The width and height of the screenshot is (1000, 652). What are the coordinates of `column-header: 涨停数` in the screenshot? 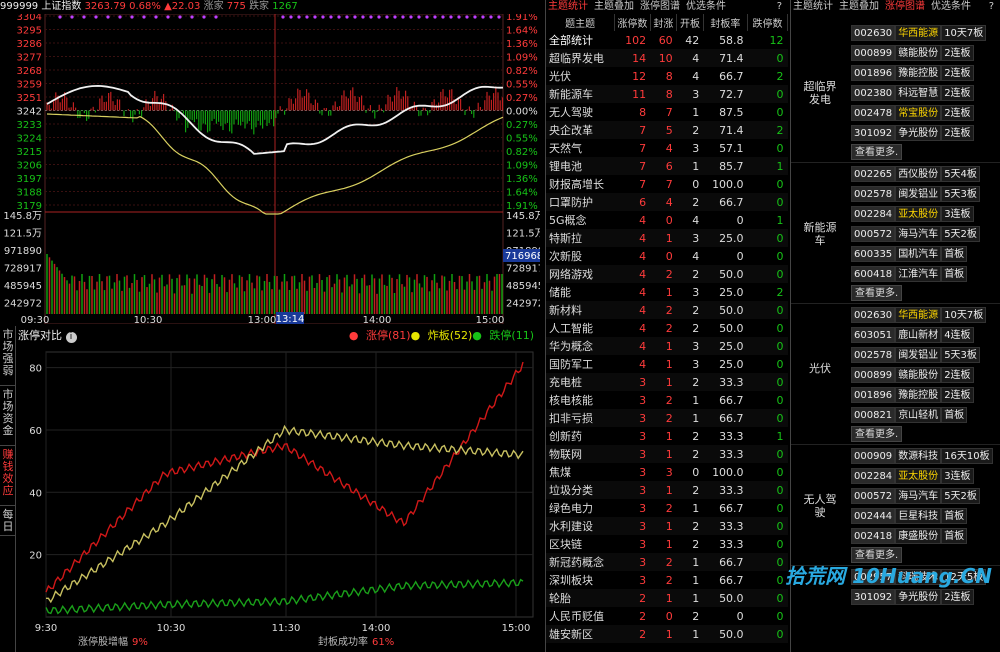 It's located at (632, 22).